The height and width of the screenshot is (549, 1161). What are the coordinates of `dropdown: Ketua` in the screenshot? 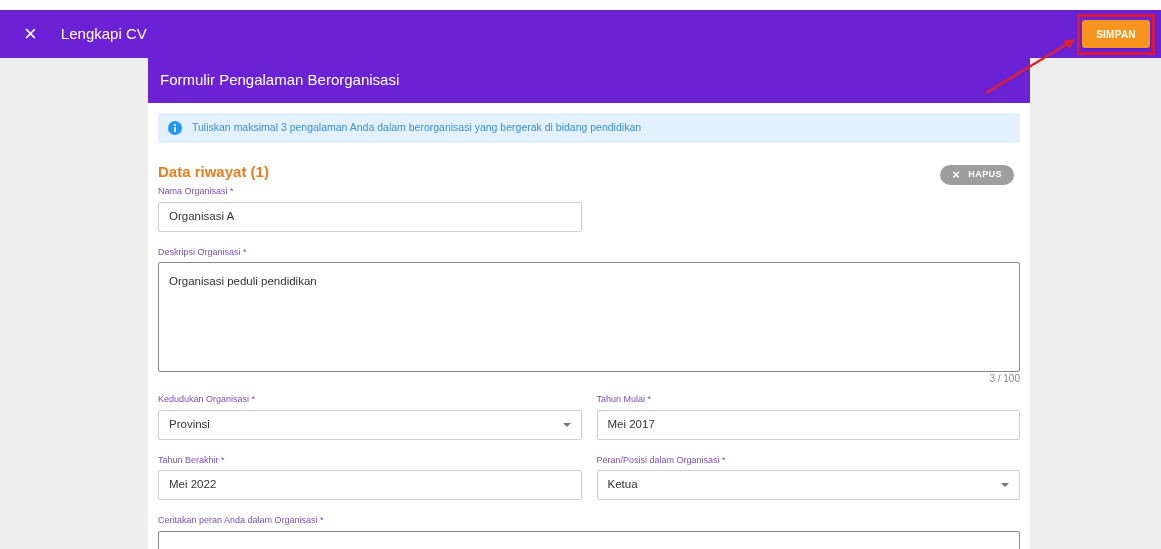 It's located at (808, 485).